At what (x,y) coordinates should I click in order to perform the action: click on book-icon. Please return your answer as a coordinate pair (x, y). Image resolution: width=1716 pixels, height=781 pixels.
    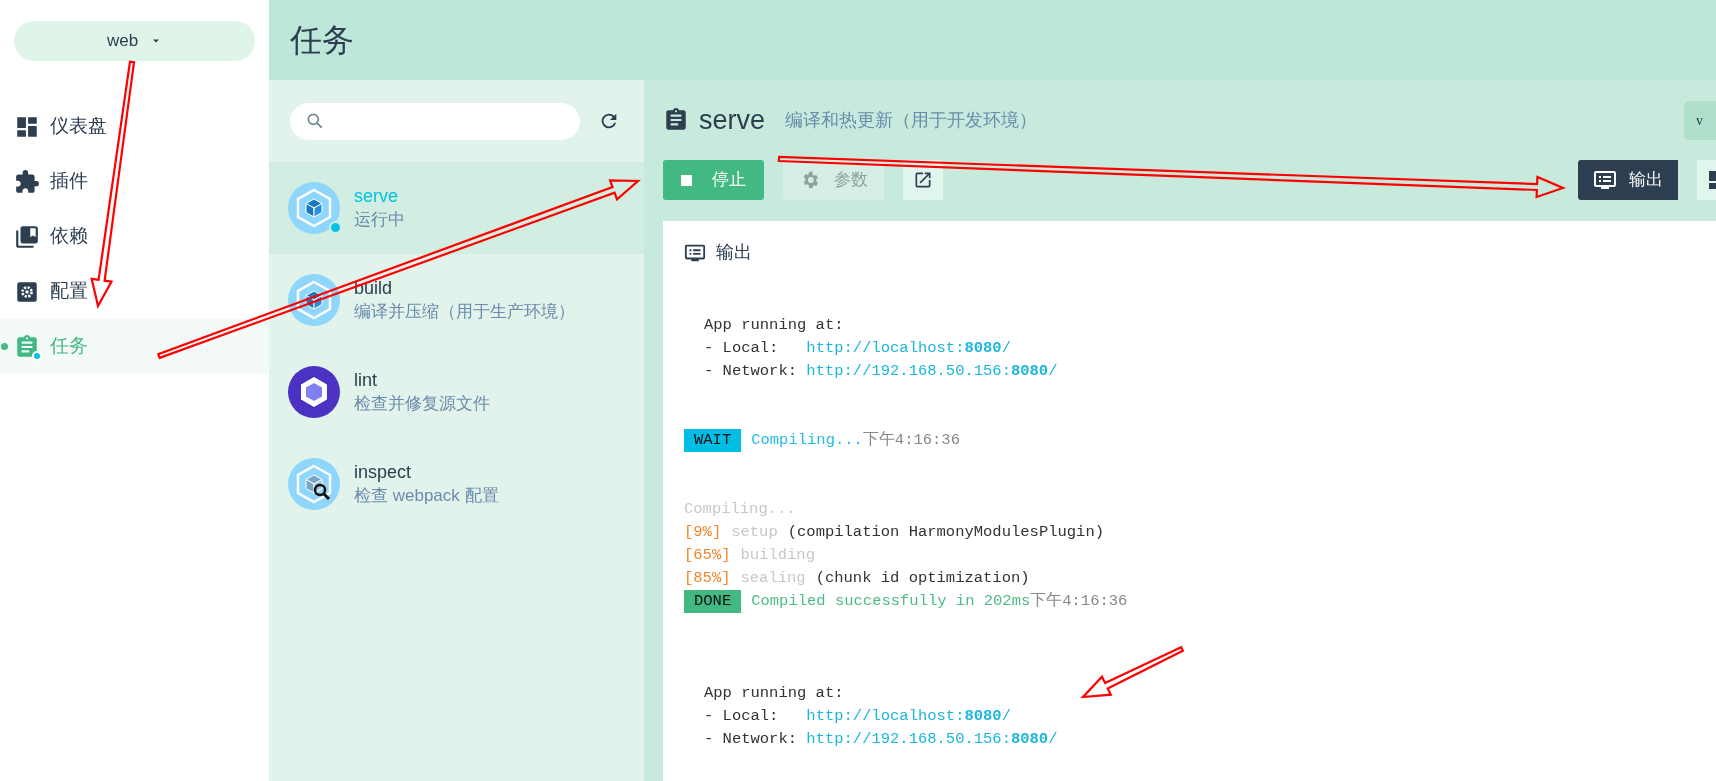
    Looking at the image, I should click on (27, 236).